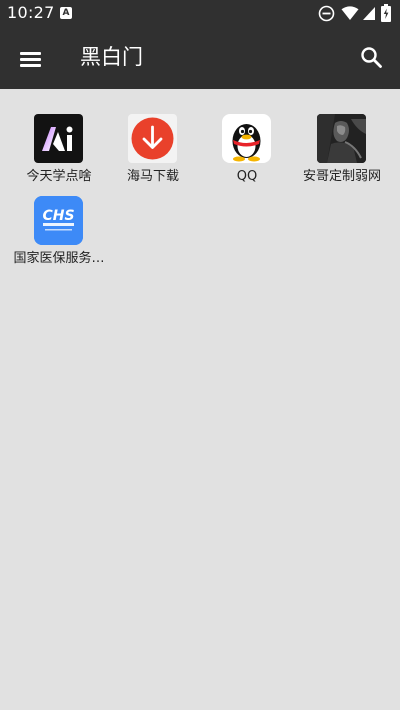 The width and height of the screenshot is (400, 710). I want to click on menu-button, so click(31, 59).